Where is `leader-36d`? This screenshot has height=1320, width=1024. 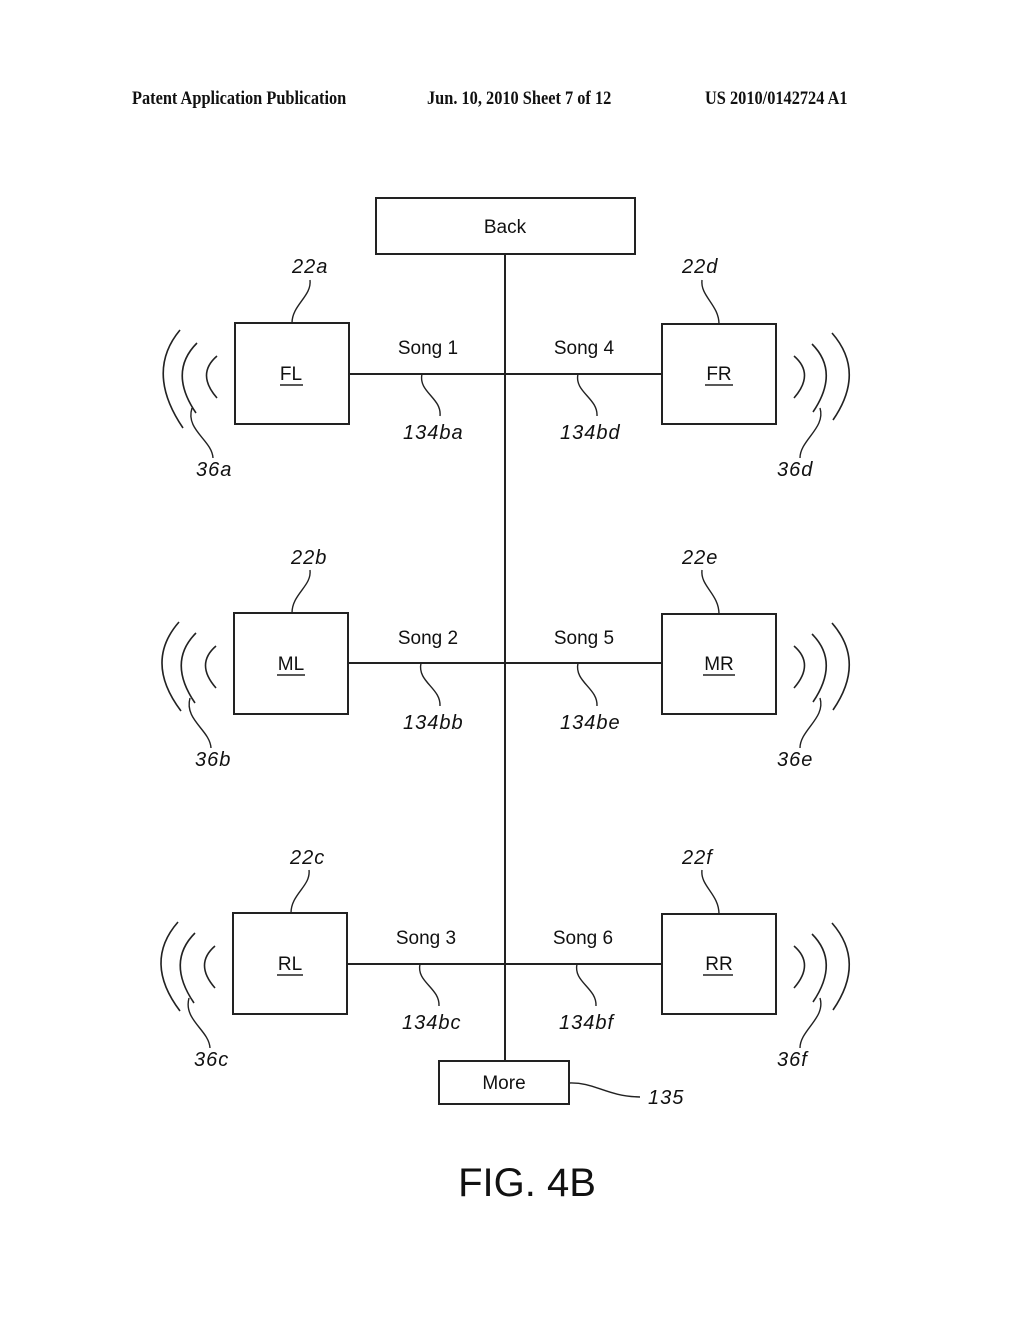
leader-36d is located at coordinates (810, 433).